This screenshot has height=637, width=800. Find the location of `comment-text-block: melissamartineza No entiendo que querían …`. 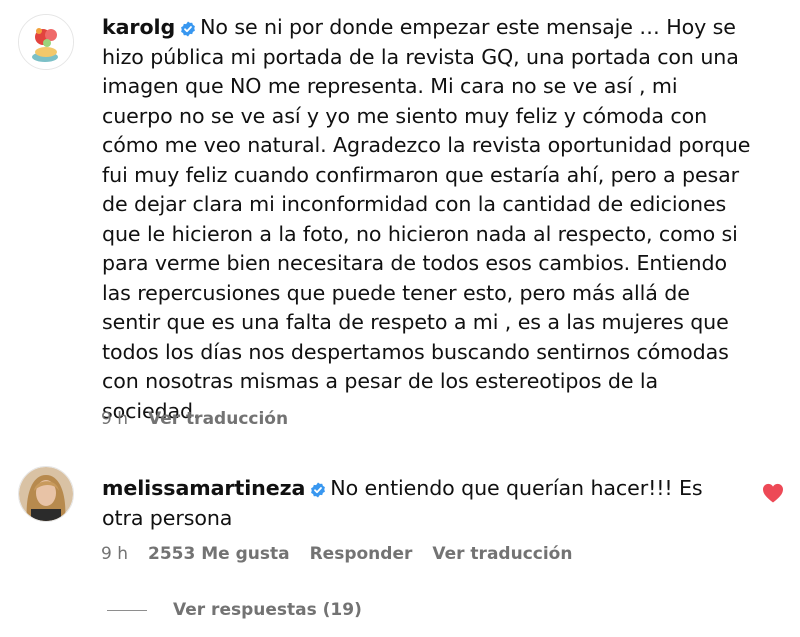

comment-text-block: melissamartineza No entiendo que querían … is located at coordinates (422, 503).